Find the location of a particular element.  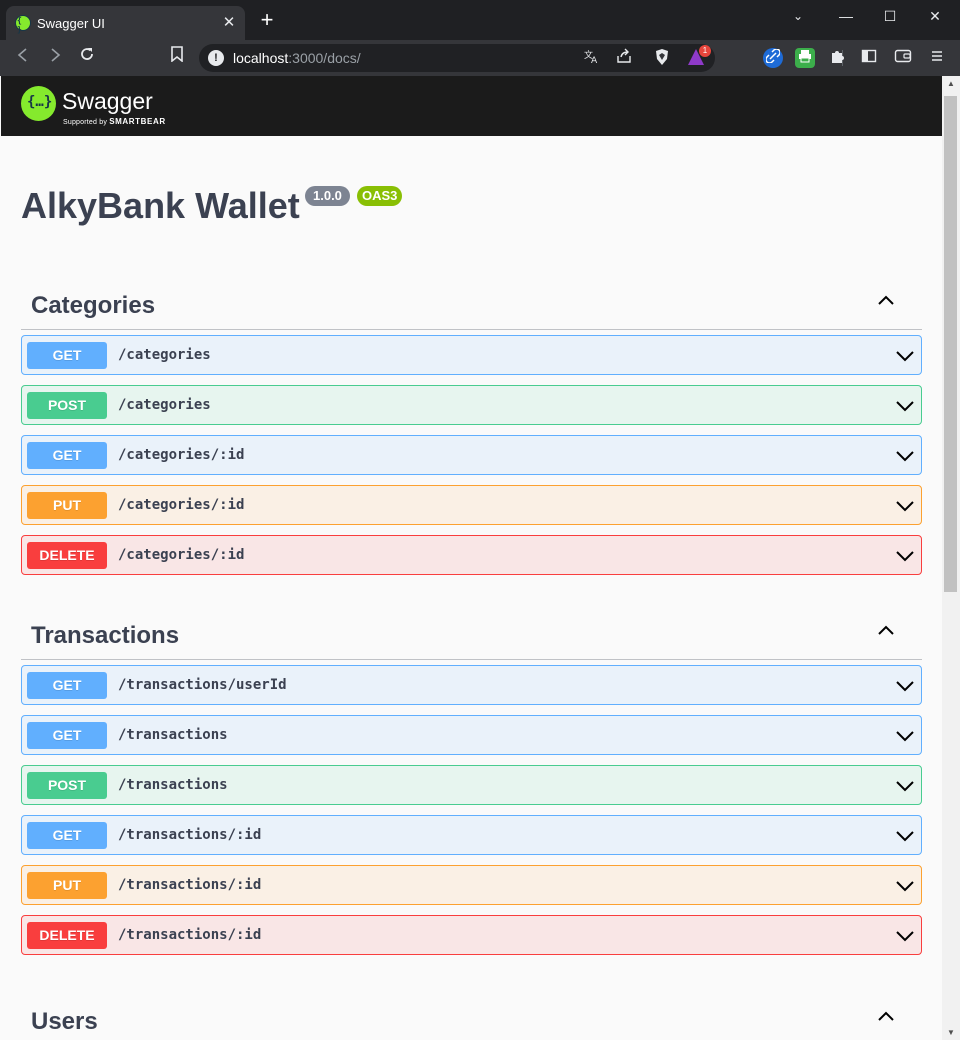

swagger-logo-icon: {…} is located at coordinates (38, 103).